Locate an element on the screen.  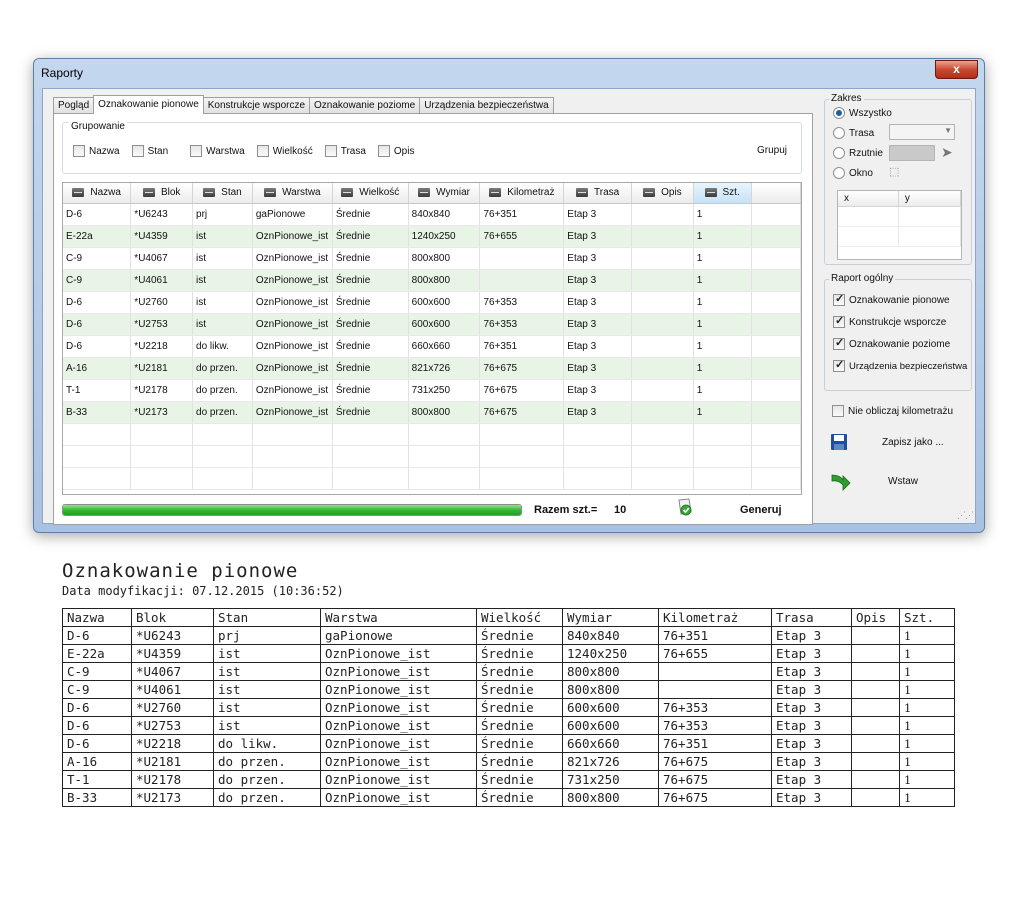
table-cell: *U4067 is located at coordinates (162, 258).